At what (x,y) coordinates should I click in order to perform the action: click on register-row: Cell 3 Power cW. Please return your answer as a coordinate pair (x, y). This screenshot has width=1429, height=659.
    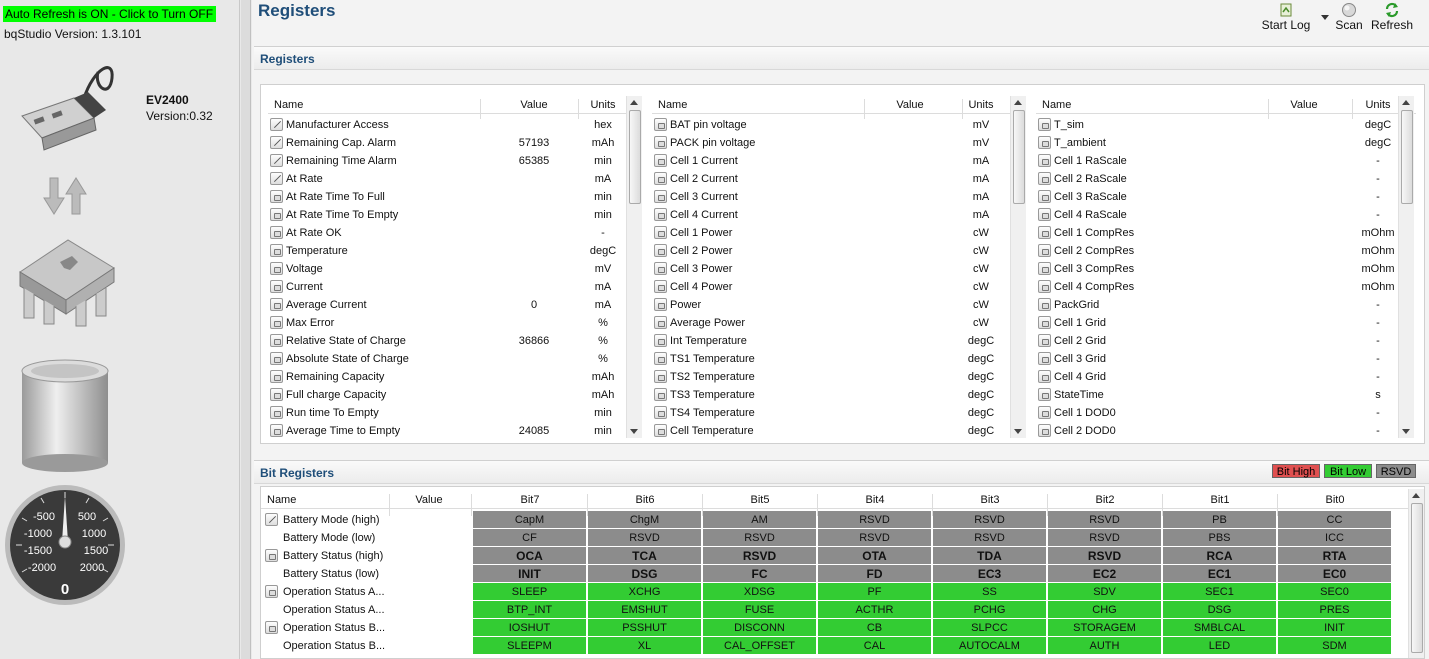
    Looking at the image, I should click on (830, 269).